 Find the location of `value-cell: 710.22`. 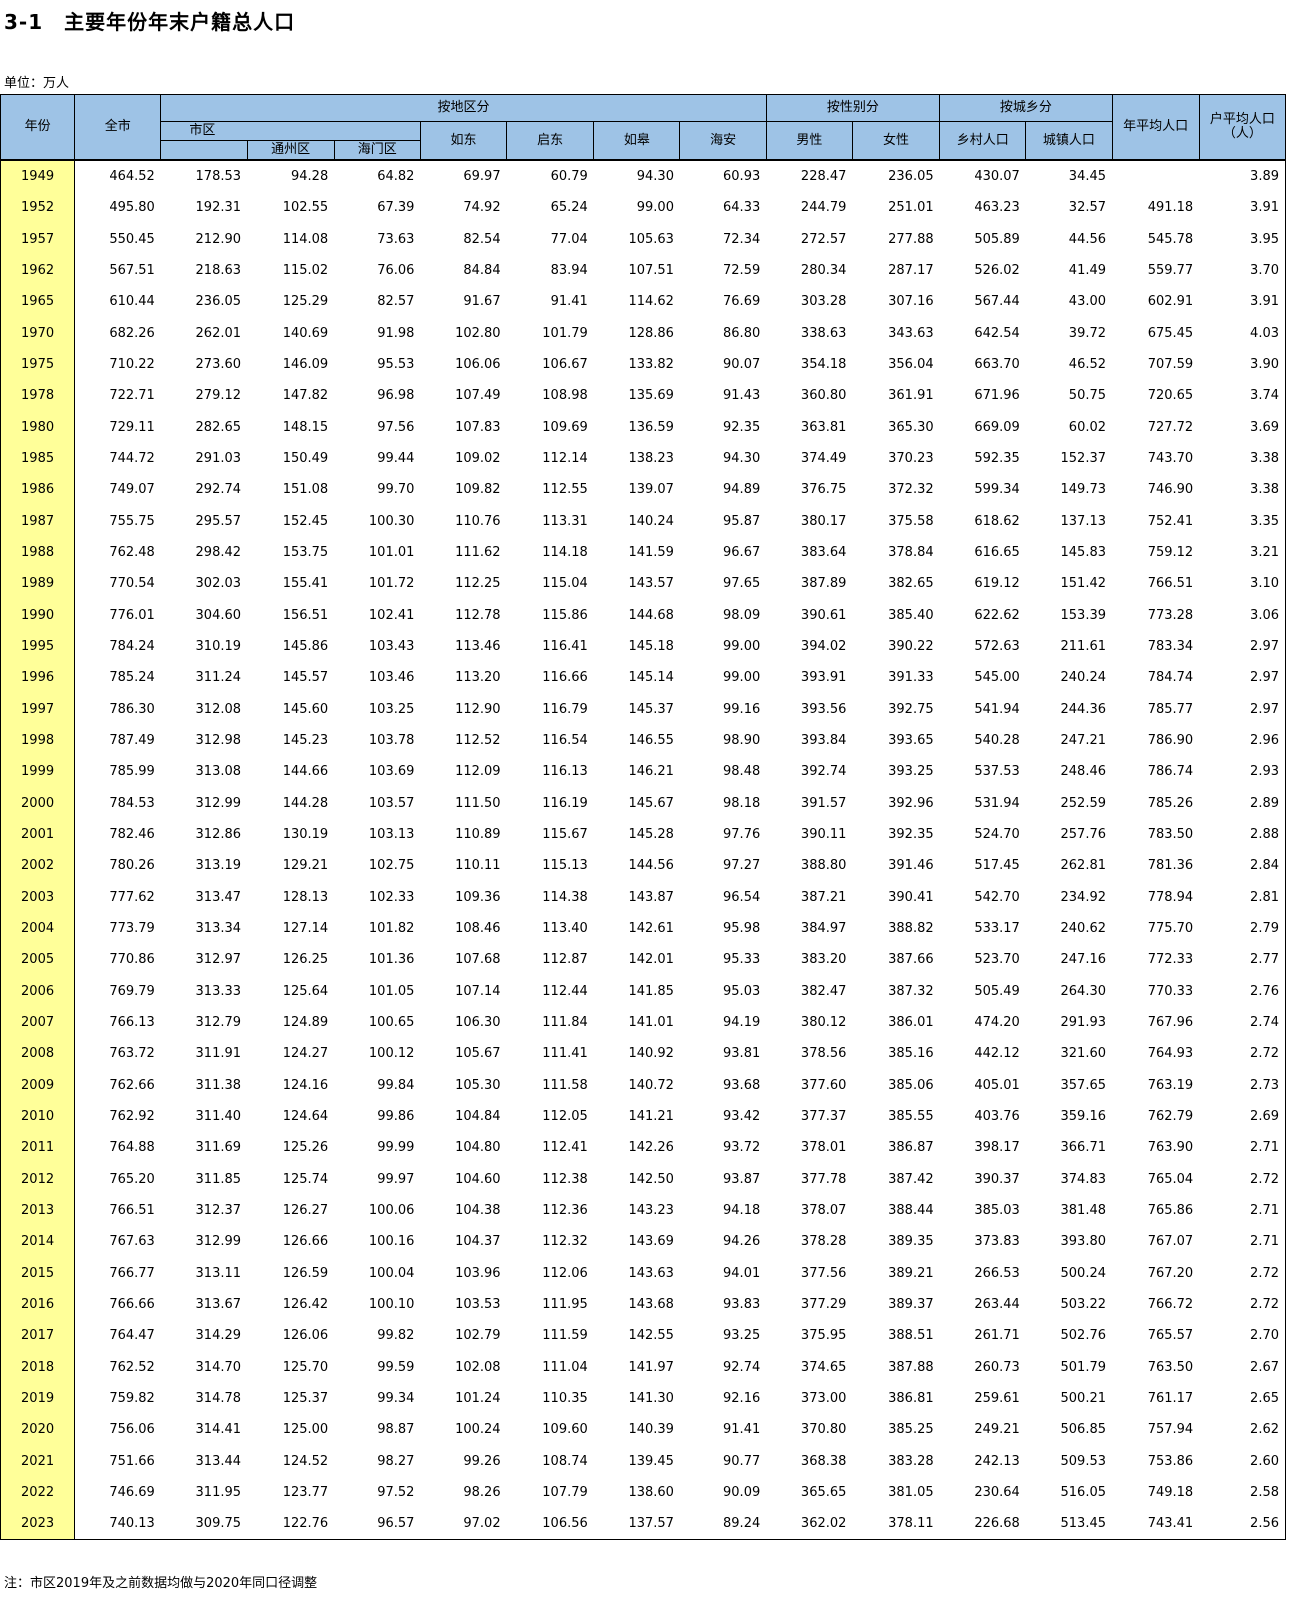

value-cell: 710.22 is located at coordinates (132, 365).